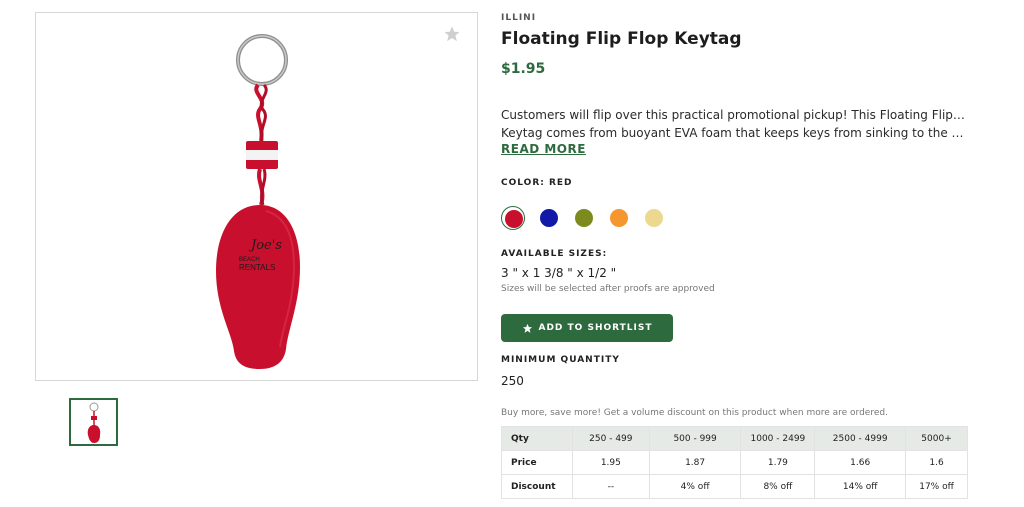  I want to click on brand-label: ILLINI, so click(519, 18).